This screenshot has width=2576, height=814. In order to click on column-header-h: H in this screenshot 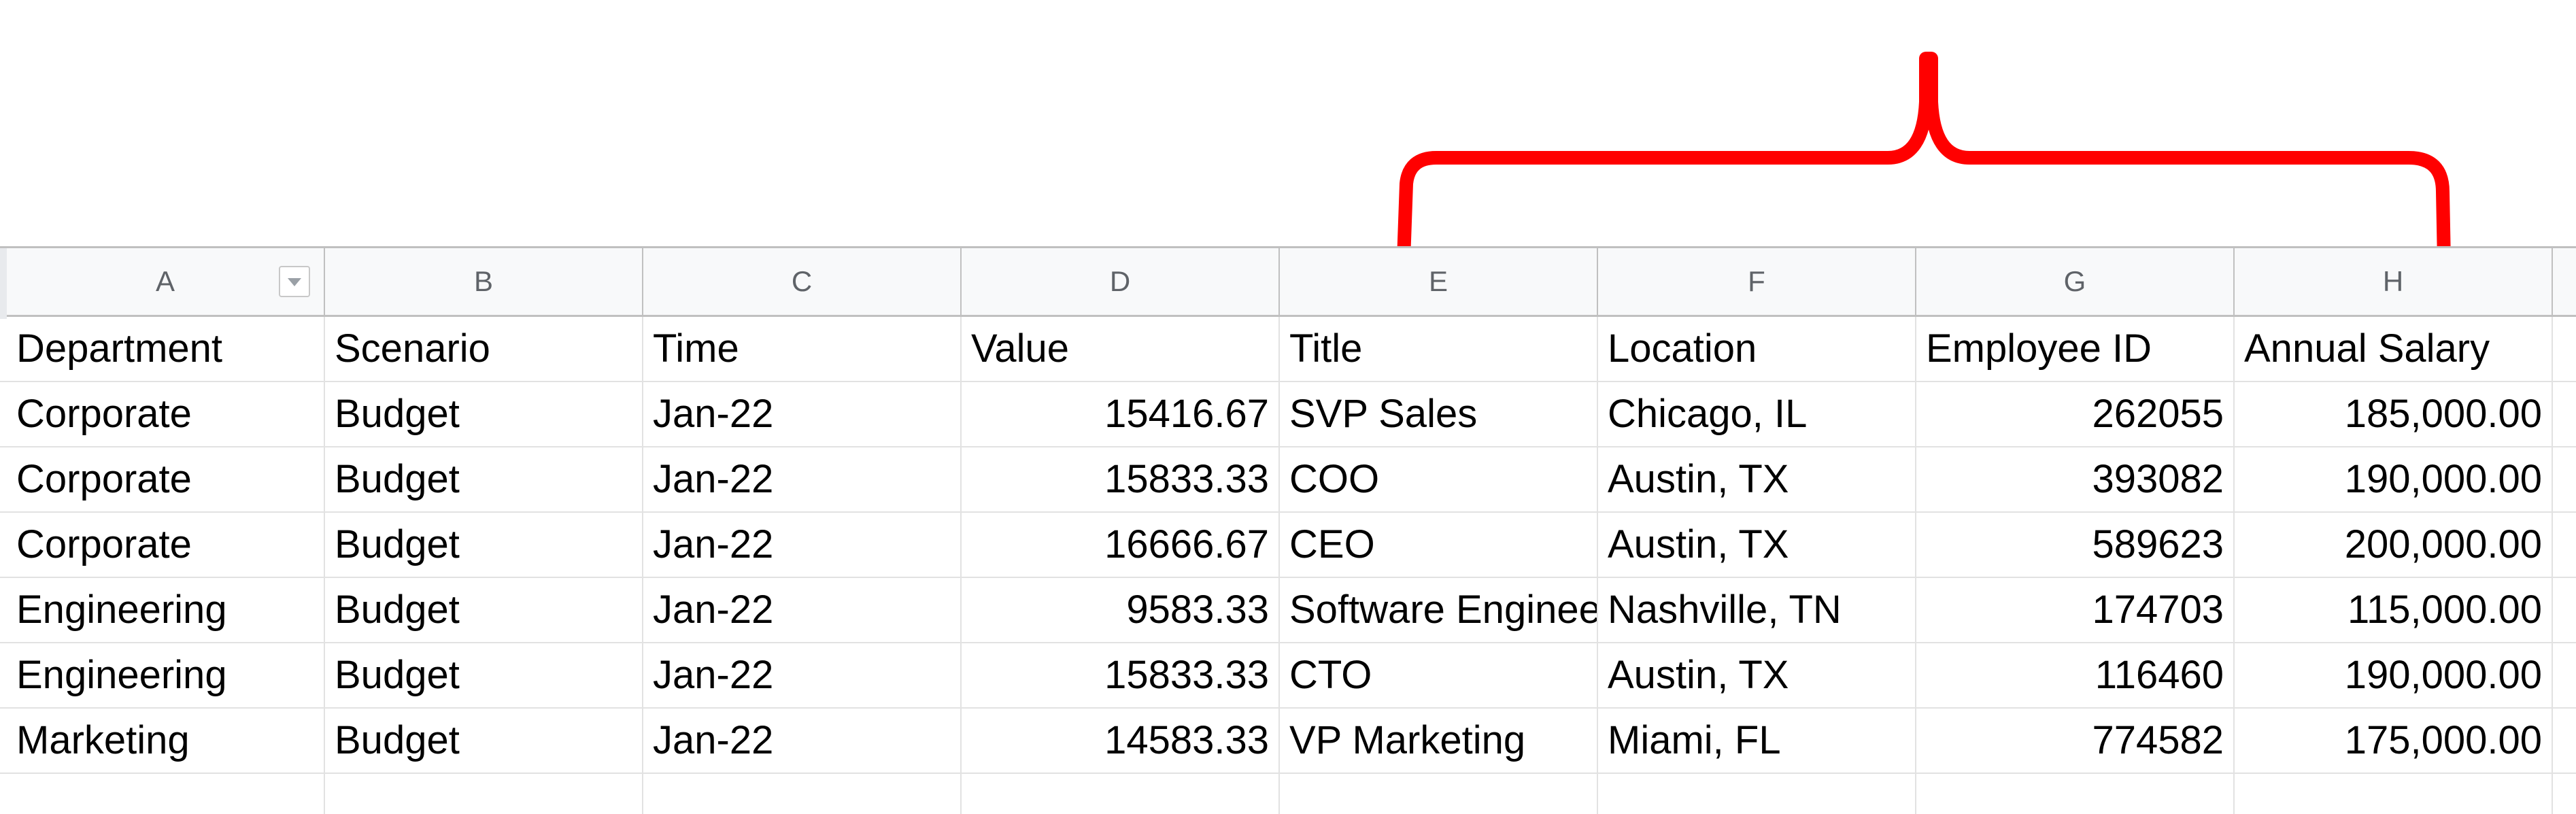, I will do `click(2394, 281)`.